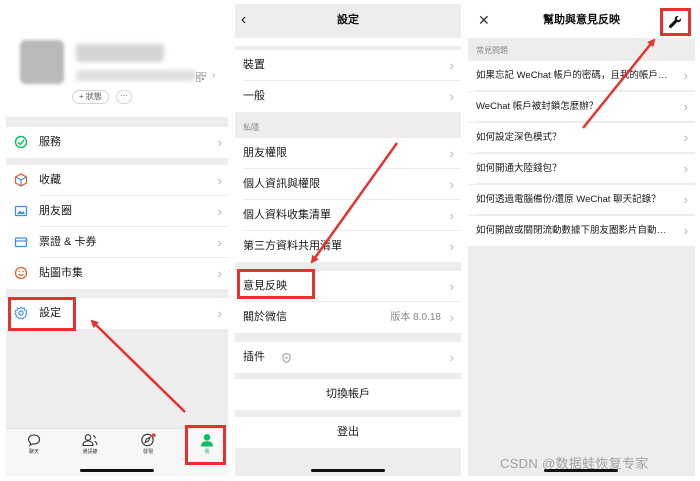 This screenshot has height=481, width=700. I want to click on settings-item-label: 個人資訊與權限, so click(281, 184).